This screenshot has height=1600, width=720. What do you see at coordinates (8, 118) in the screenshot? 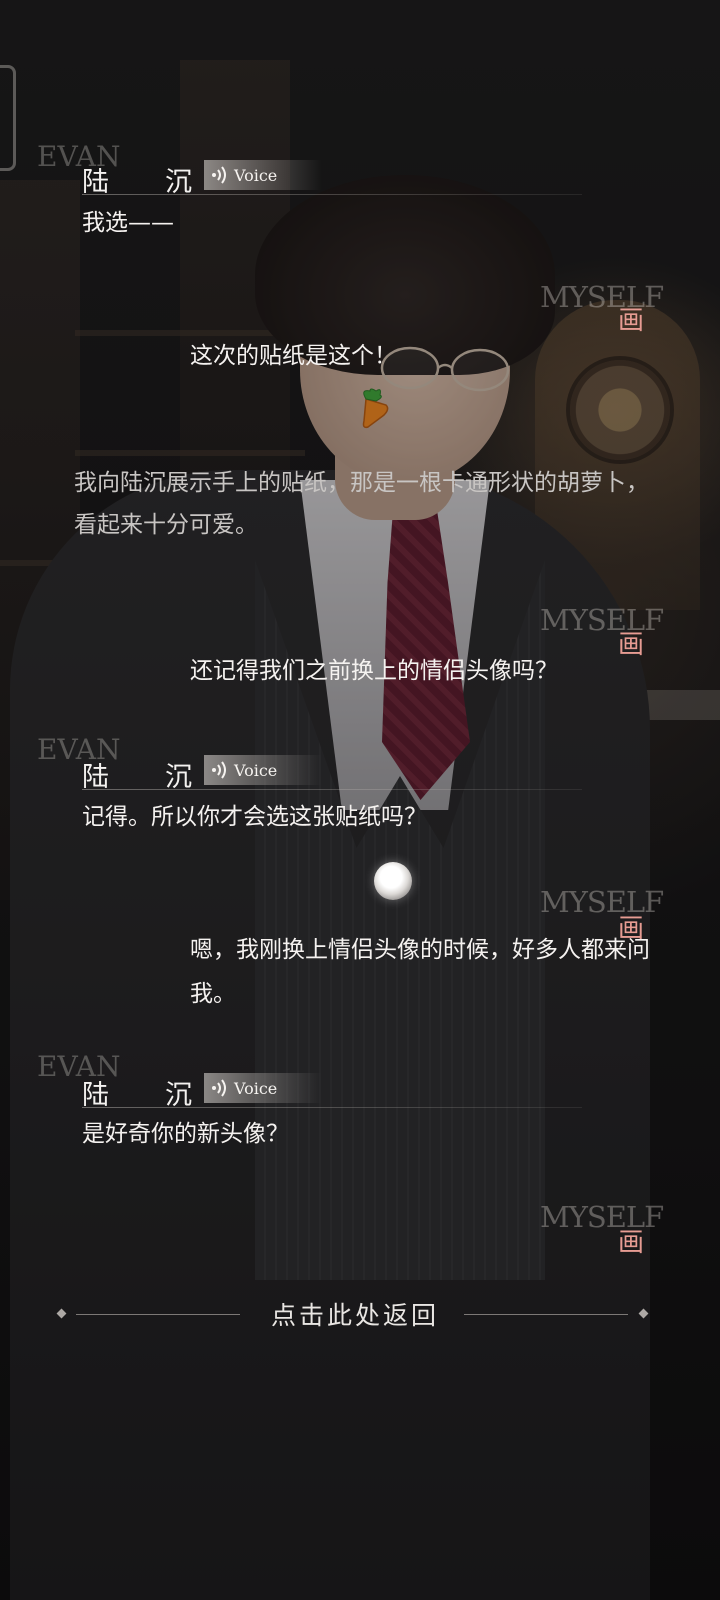
I see `edge-marker` at bounding box center [8, 118].